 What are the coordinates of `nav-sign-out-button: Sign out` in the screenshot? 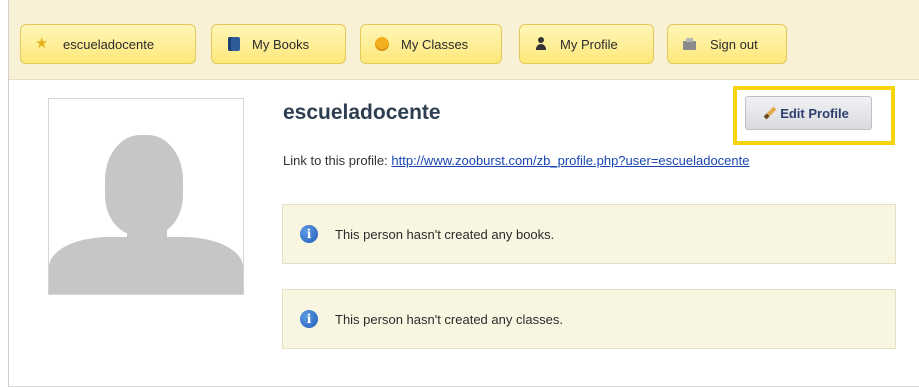 It's located at (727, 44).